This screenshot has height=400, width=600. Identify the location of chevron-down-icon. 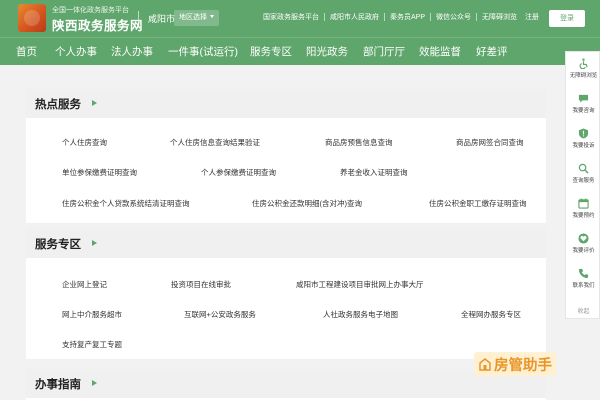
(212, 16).